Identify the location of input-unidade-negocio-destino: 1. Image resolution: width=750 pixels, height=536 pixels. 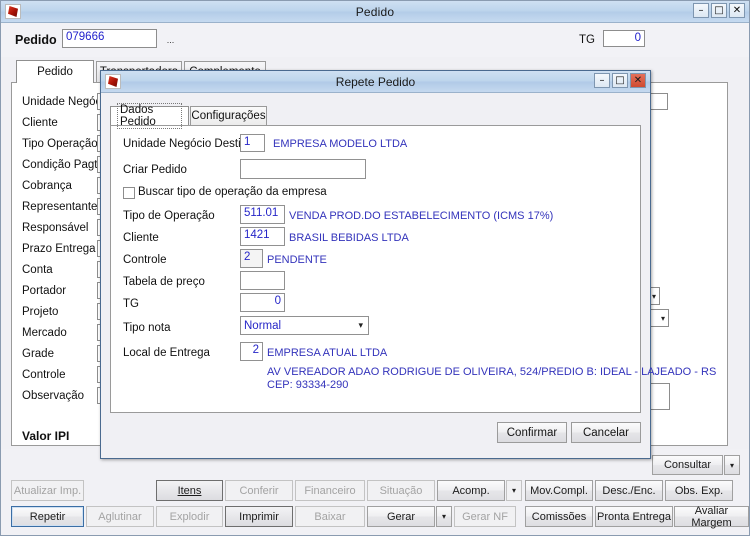
(252, 143).